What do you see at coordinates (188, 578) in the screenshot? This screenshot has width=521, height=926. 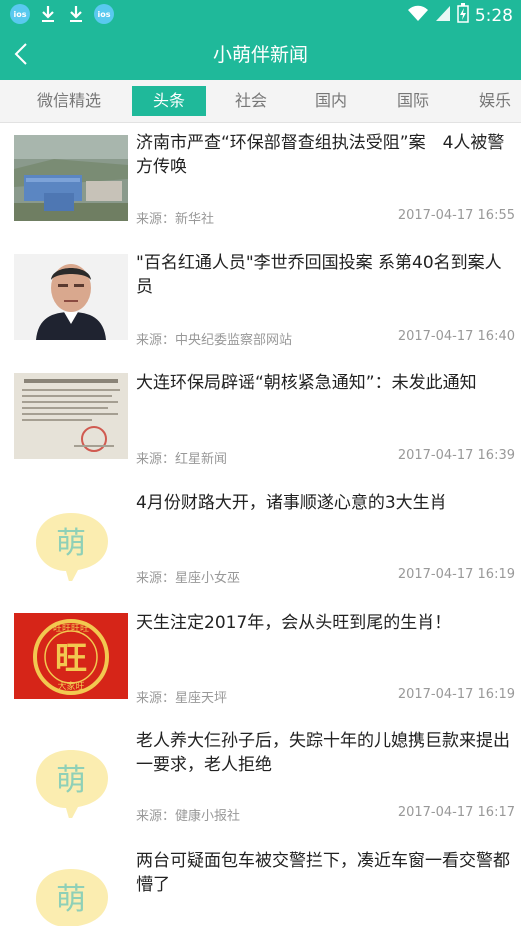 I see `news-source: 来源：星座小女巫` at bounding box center [188, 578].